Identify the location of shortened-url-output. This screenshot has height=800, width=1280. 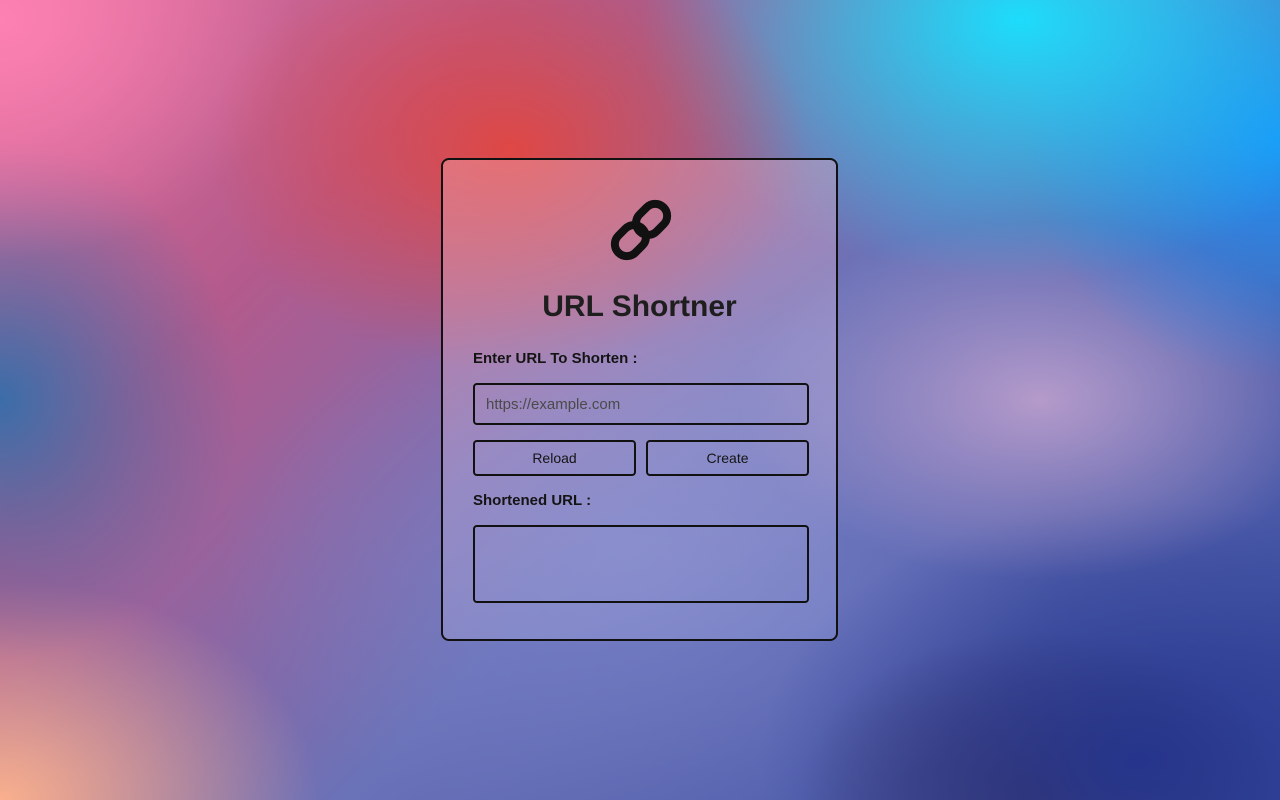
(641, 564).